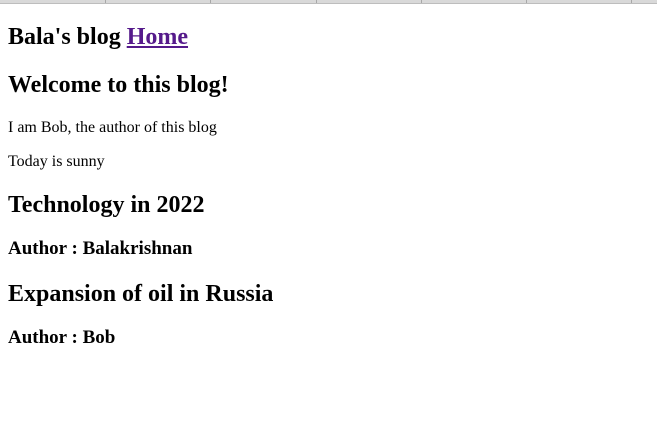 The height and width of the screenshot is (445, 657). Describe the element at coordinates (106, 205) in the screenshot. I see `post-title: Technology in 2022` at that location.